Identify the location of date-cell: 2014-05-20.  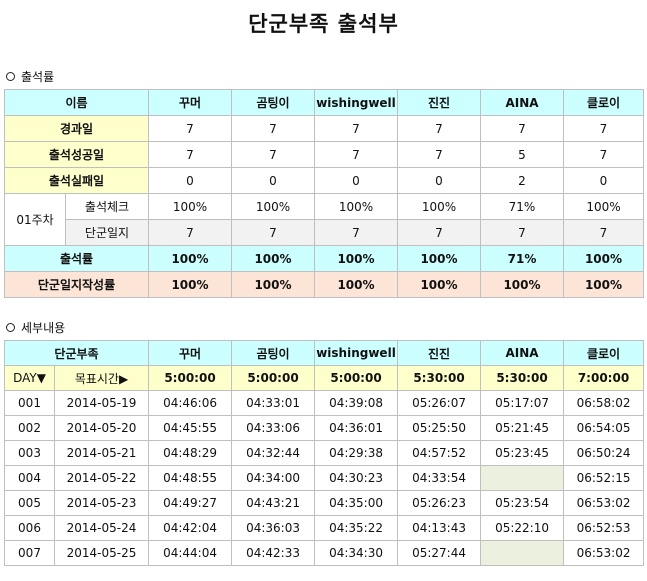
(101, 428).